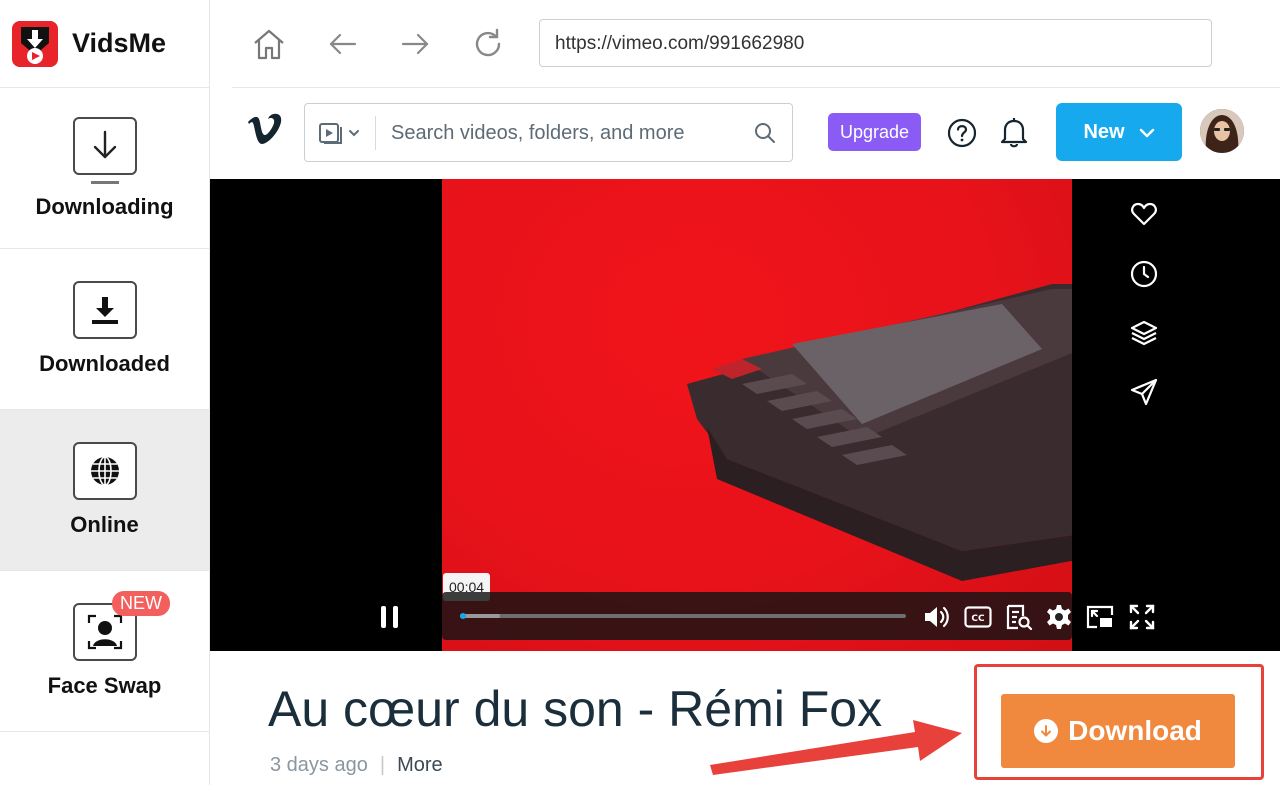 This screenshot has height=785, width=1280. What do you see at coordinates (119, 43) in the screenshot?
I see `app-name: VidsMe` at bounding box center [119, 43].